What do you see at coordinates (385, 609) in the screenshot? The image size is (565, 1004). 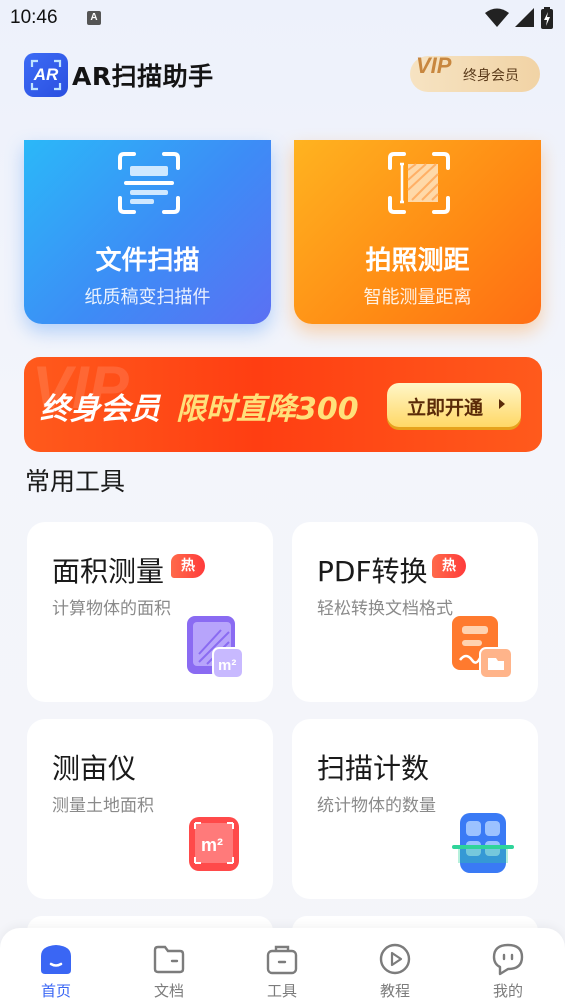 I see `tool-subtitle: 轻松转换文档格式` at bounding box center [385, 609].